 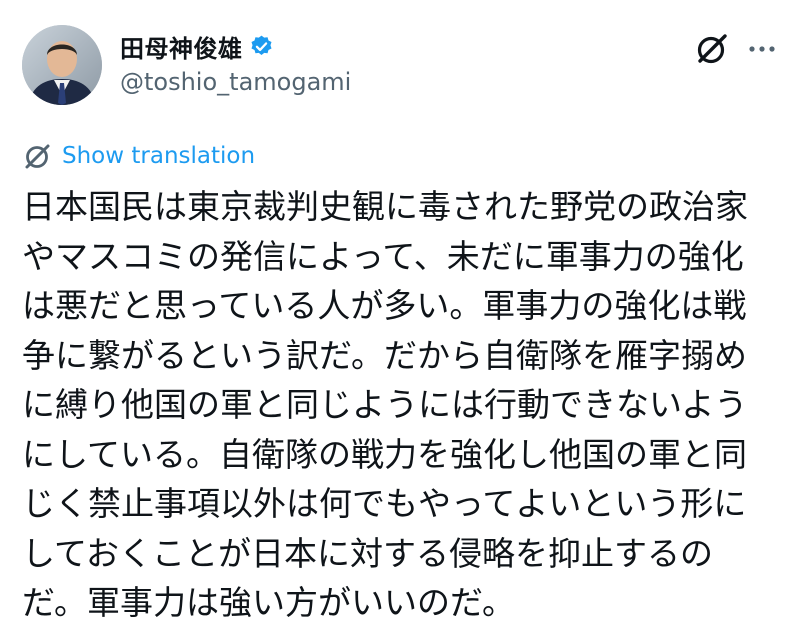 What do you see at coordinates (384, 503) in the screenshot?
I see `tweet-text-line: じく禁止事項以外は何でもやってよいという形に` at bounding box center [384, 503].